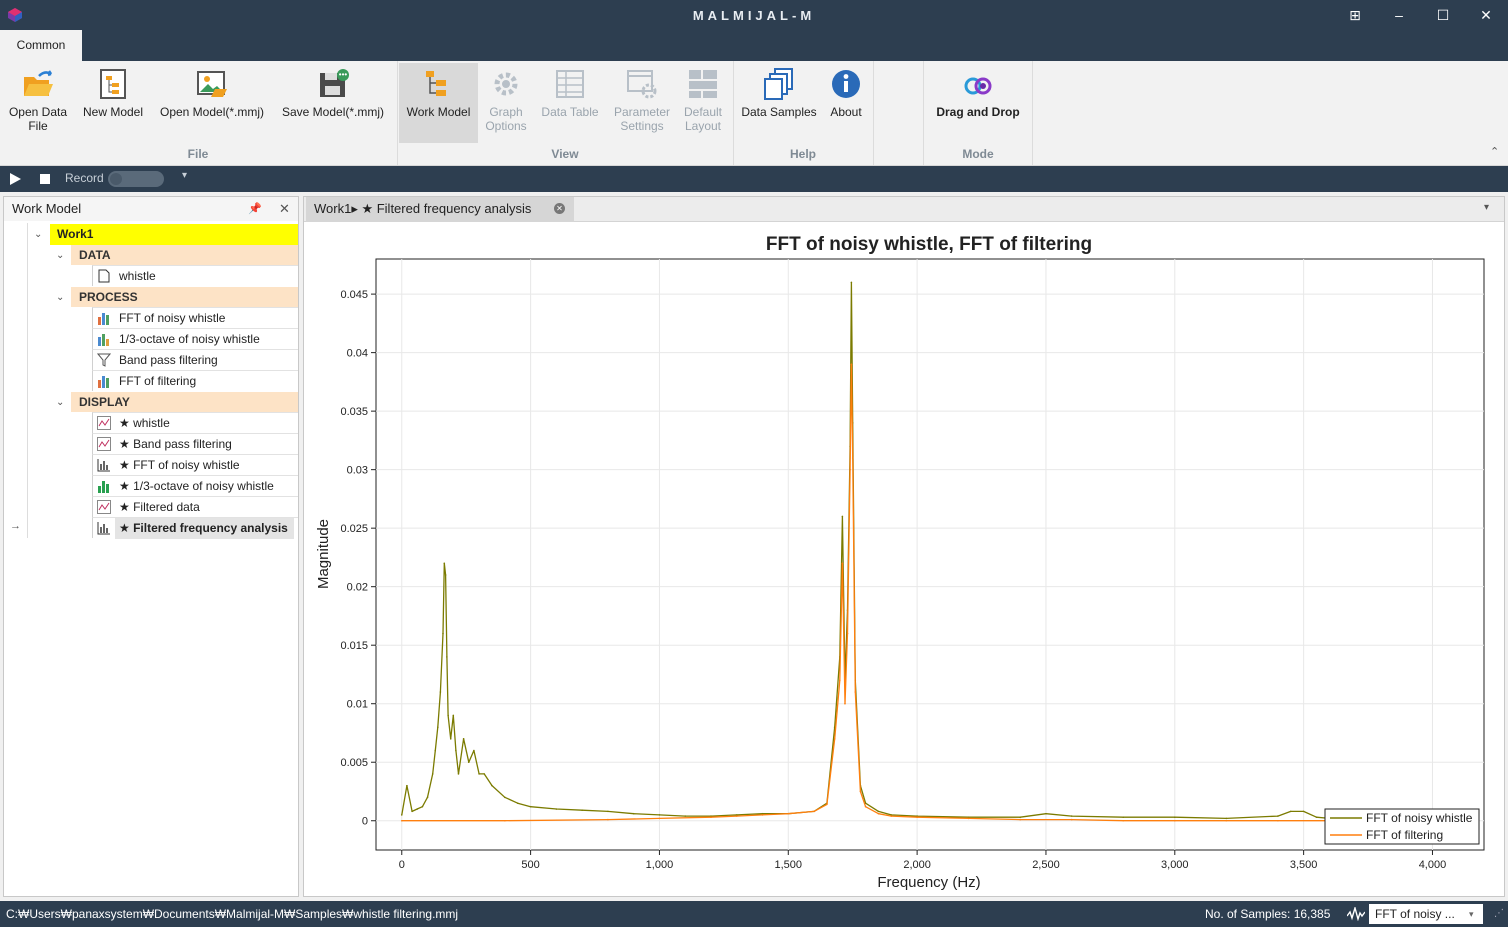 Image resolution: width=1508 pixels, height=927 pixels. I want to click on data-samples-icon, so click(778, 84).